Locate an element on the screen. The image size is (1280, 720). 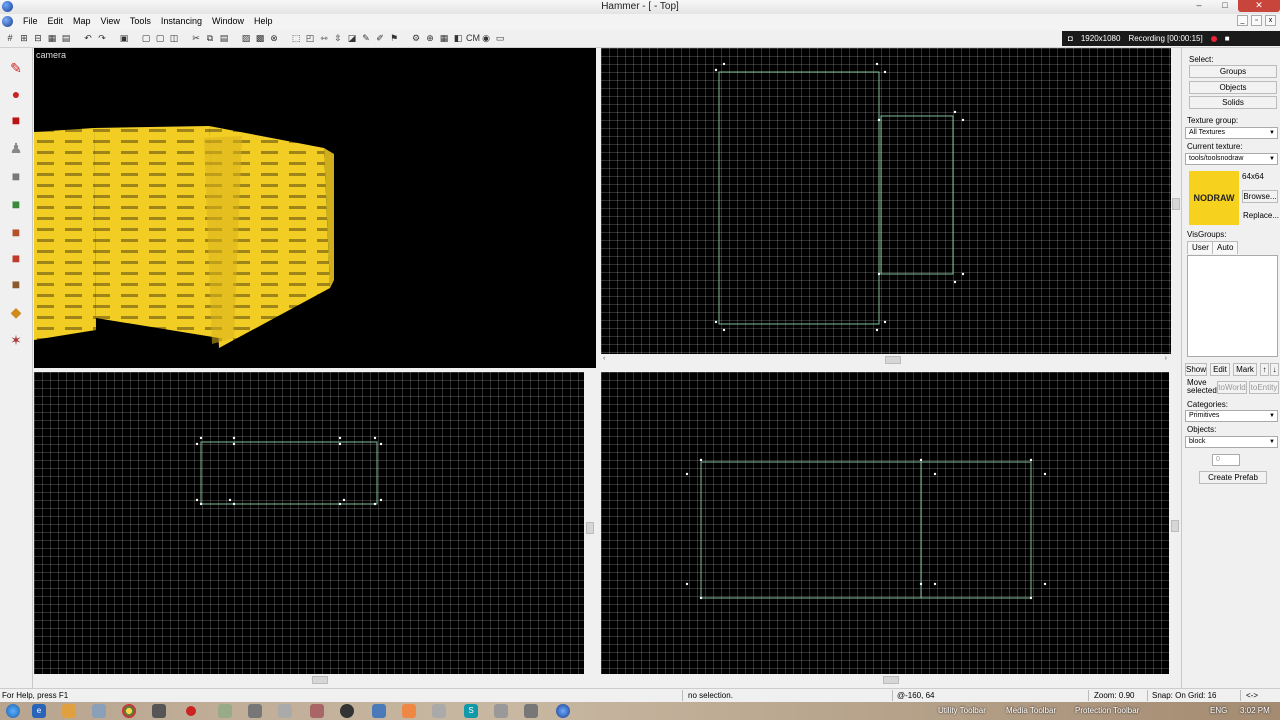
apply-texture-tool-icon: ■ is located at coordinates (16, 232).